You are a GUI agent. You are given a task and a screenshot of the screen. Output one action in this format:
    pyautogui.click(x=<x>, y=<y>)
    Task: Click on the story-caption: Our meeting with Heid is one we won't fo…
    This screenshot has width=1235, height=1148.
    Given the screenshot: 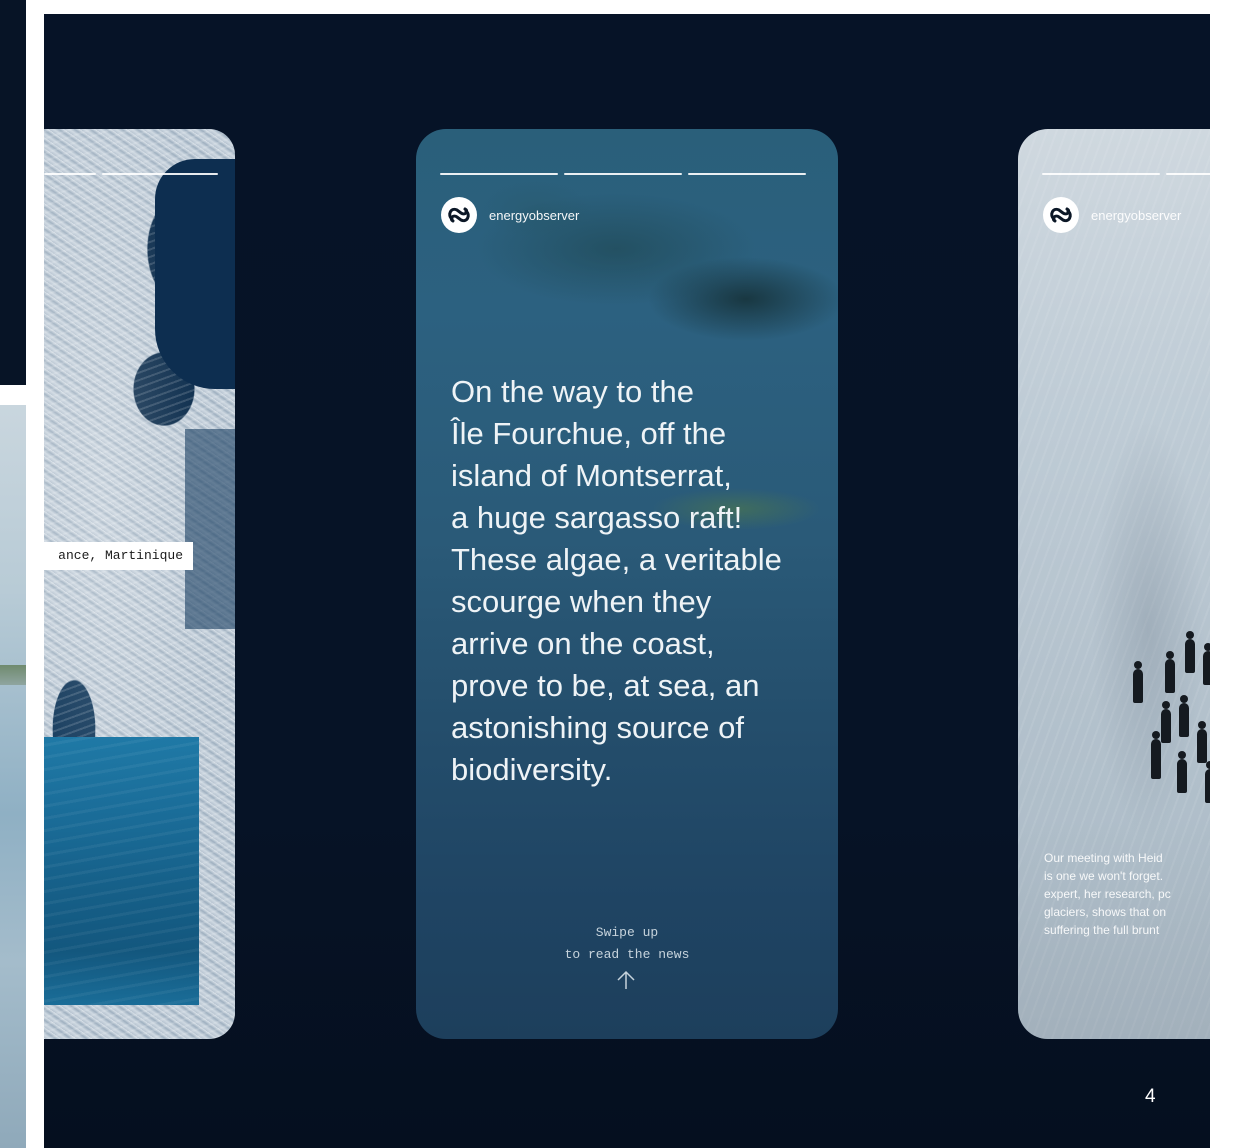 What is the action you would take?
    pyautogui.click(x=1107, y=894)
    